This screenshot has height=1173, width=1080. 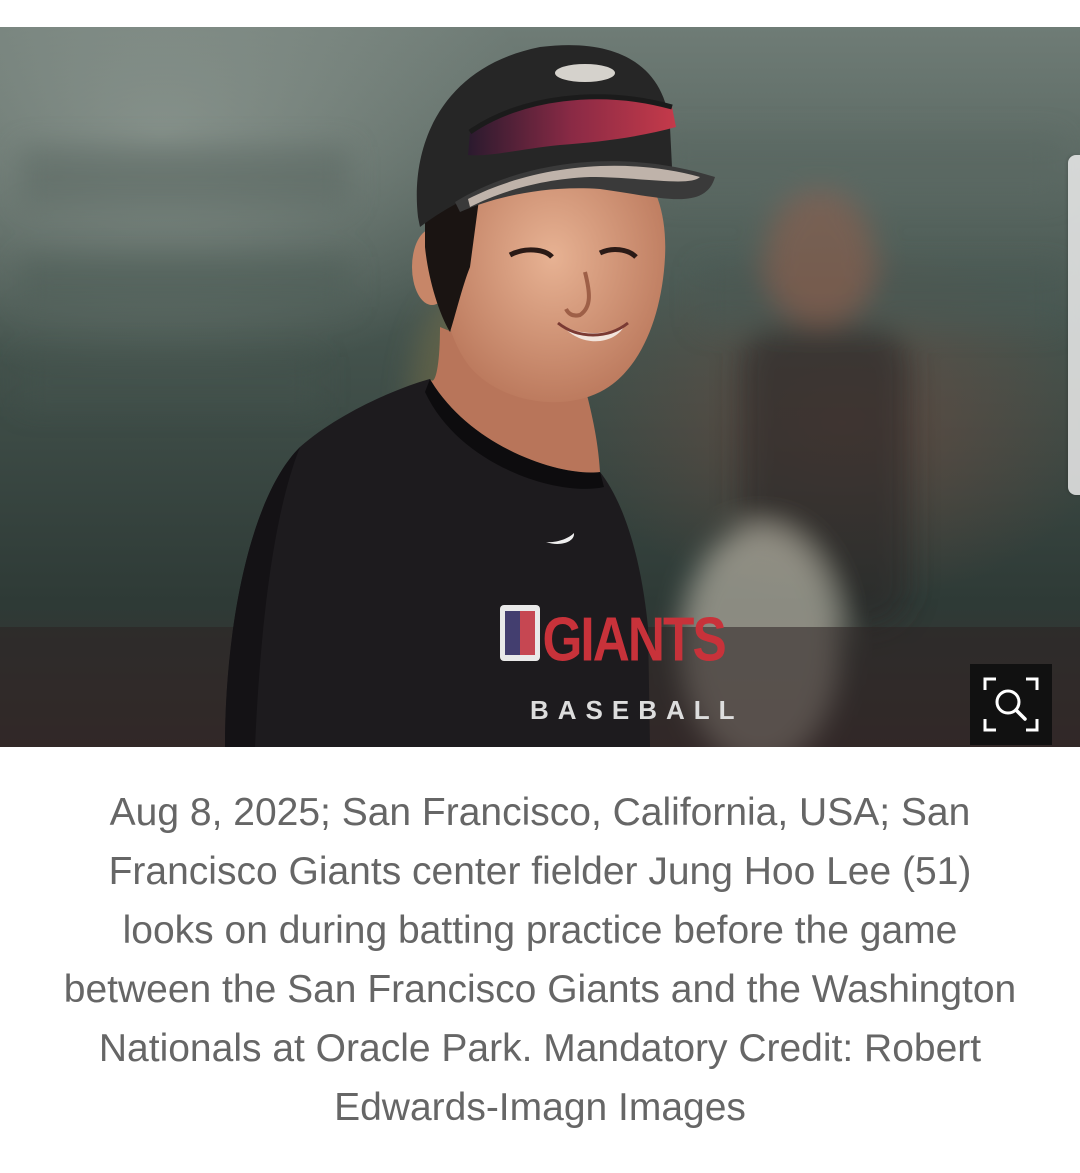 I want to click on side-scroll-handle, so click(x=1074, y=325).